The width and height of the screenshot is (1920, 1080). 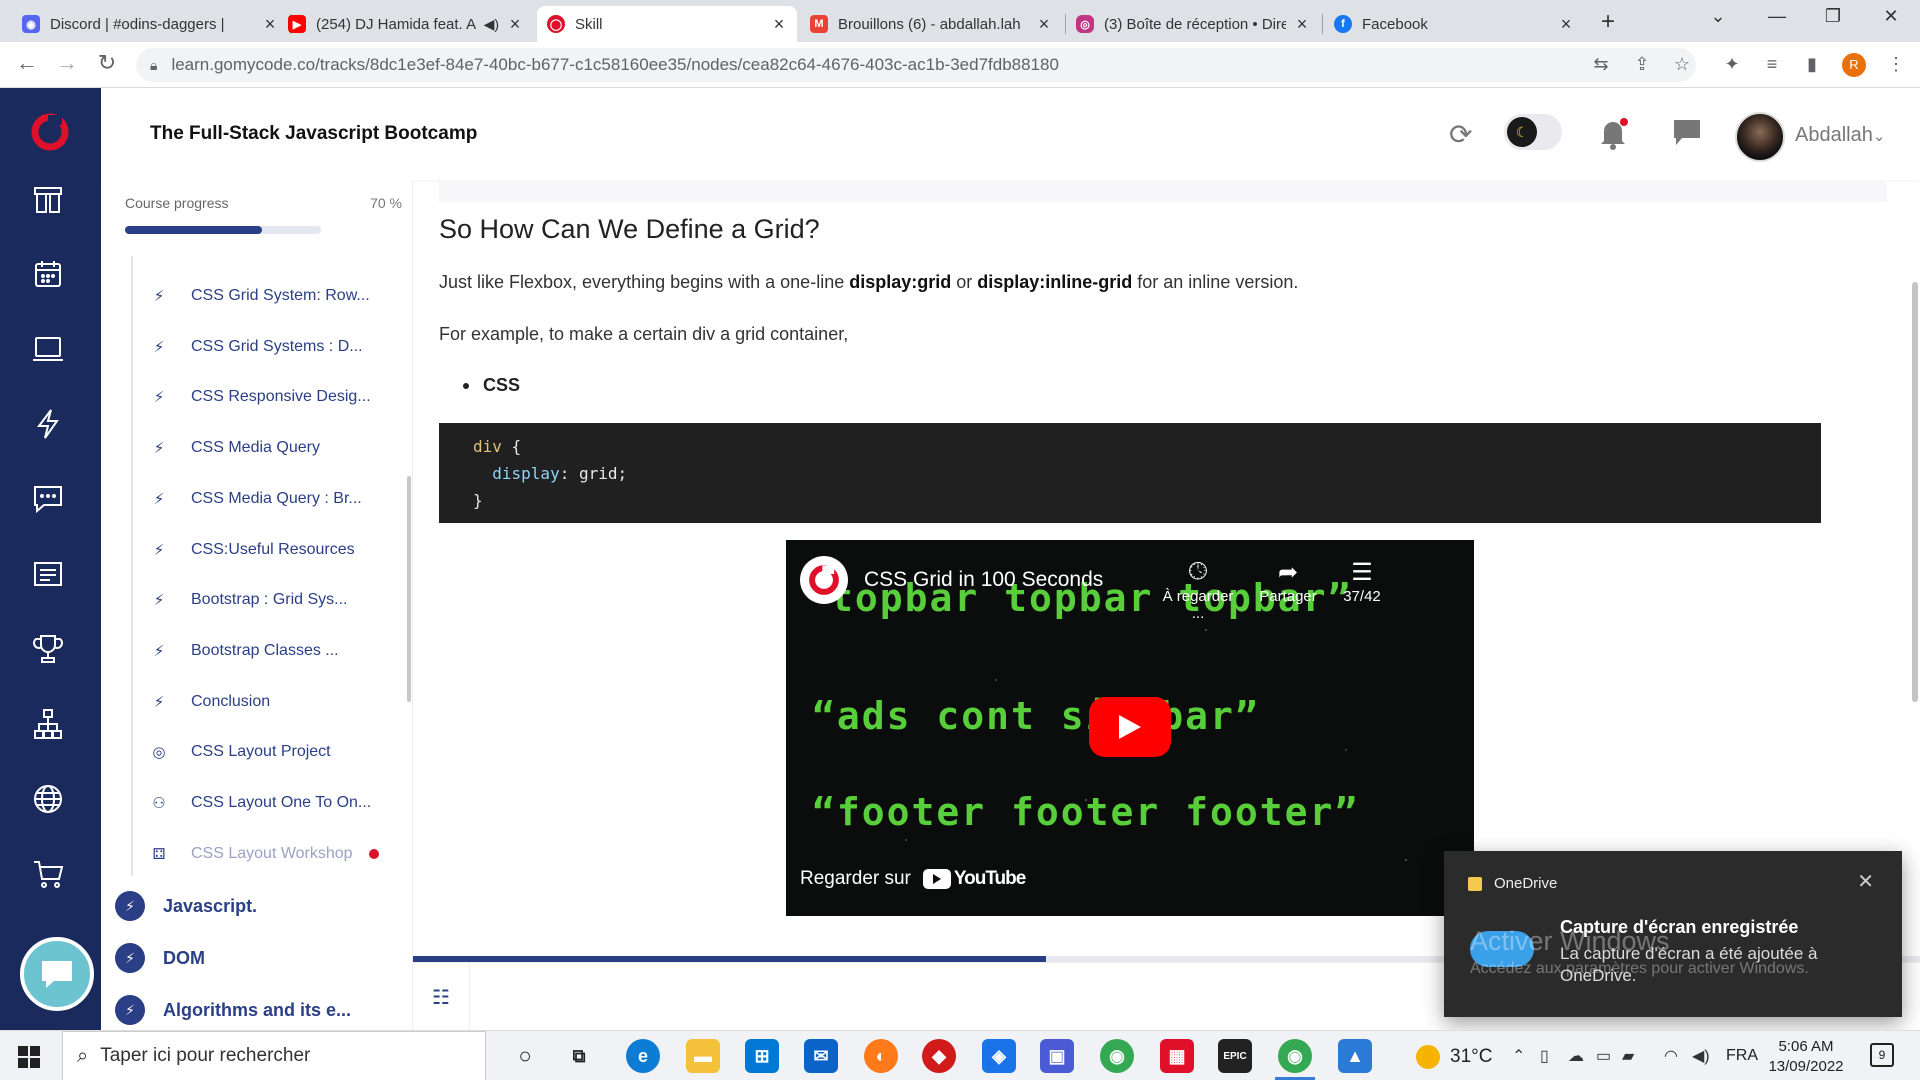 I want to click on module-item: ⚡︎ DOM, so click(x=160, y=958).